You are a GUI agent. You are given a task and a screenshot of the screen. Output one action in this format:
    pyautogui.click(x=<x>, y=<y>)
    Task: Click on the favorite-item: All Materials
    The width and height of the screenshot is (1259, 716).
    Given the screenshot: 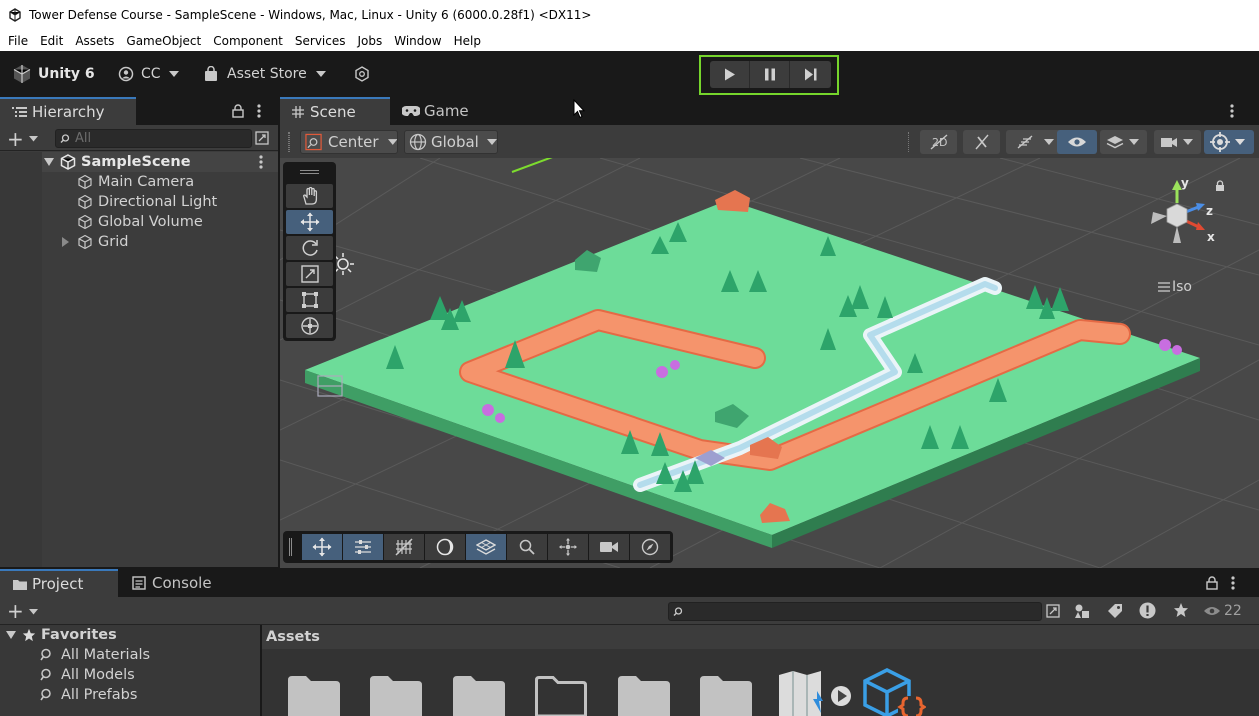 What is the action you would take?
    pyautogui.click(x=95, y=655)
    